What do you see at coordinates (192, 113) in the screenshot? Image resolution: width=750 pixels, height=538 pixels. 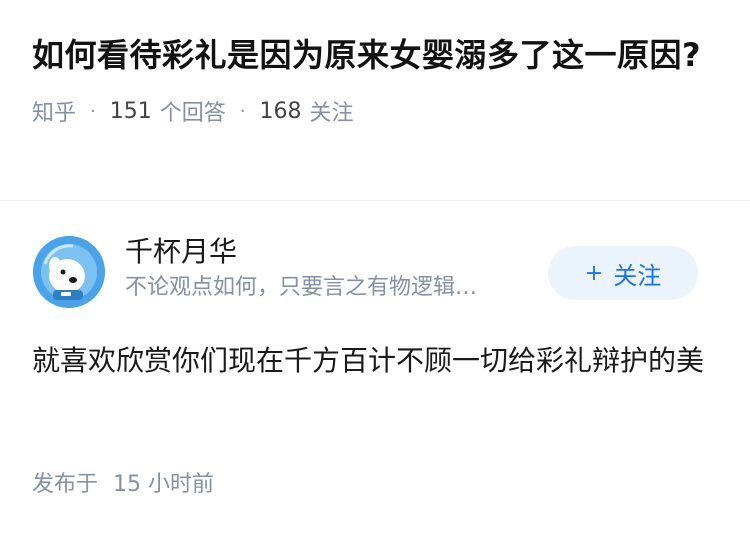 I see `answer-count-label: 个回答` at bounding box center [192, 113].